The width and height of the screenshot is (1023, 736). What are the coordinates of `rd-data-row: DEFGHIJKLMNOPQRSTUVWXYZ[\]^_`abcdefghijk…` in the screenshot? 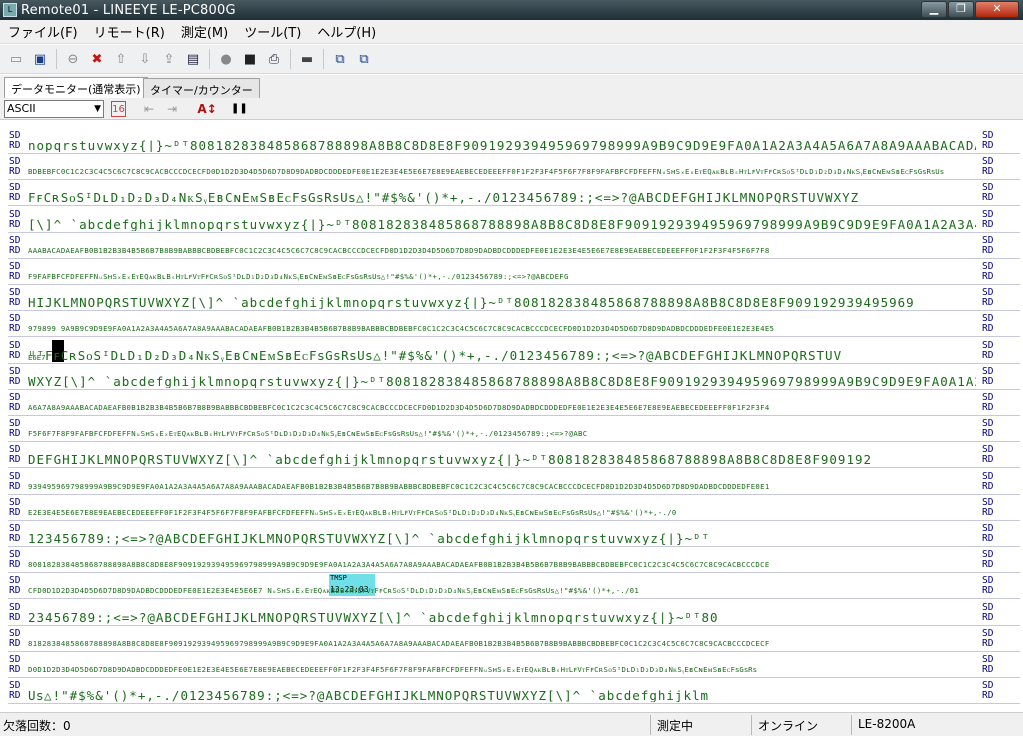 It's located at (450, 460).